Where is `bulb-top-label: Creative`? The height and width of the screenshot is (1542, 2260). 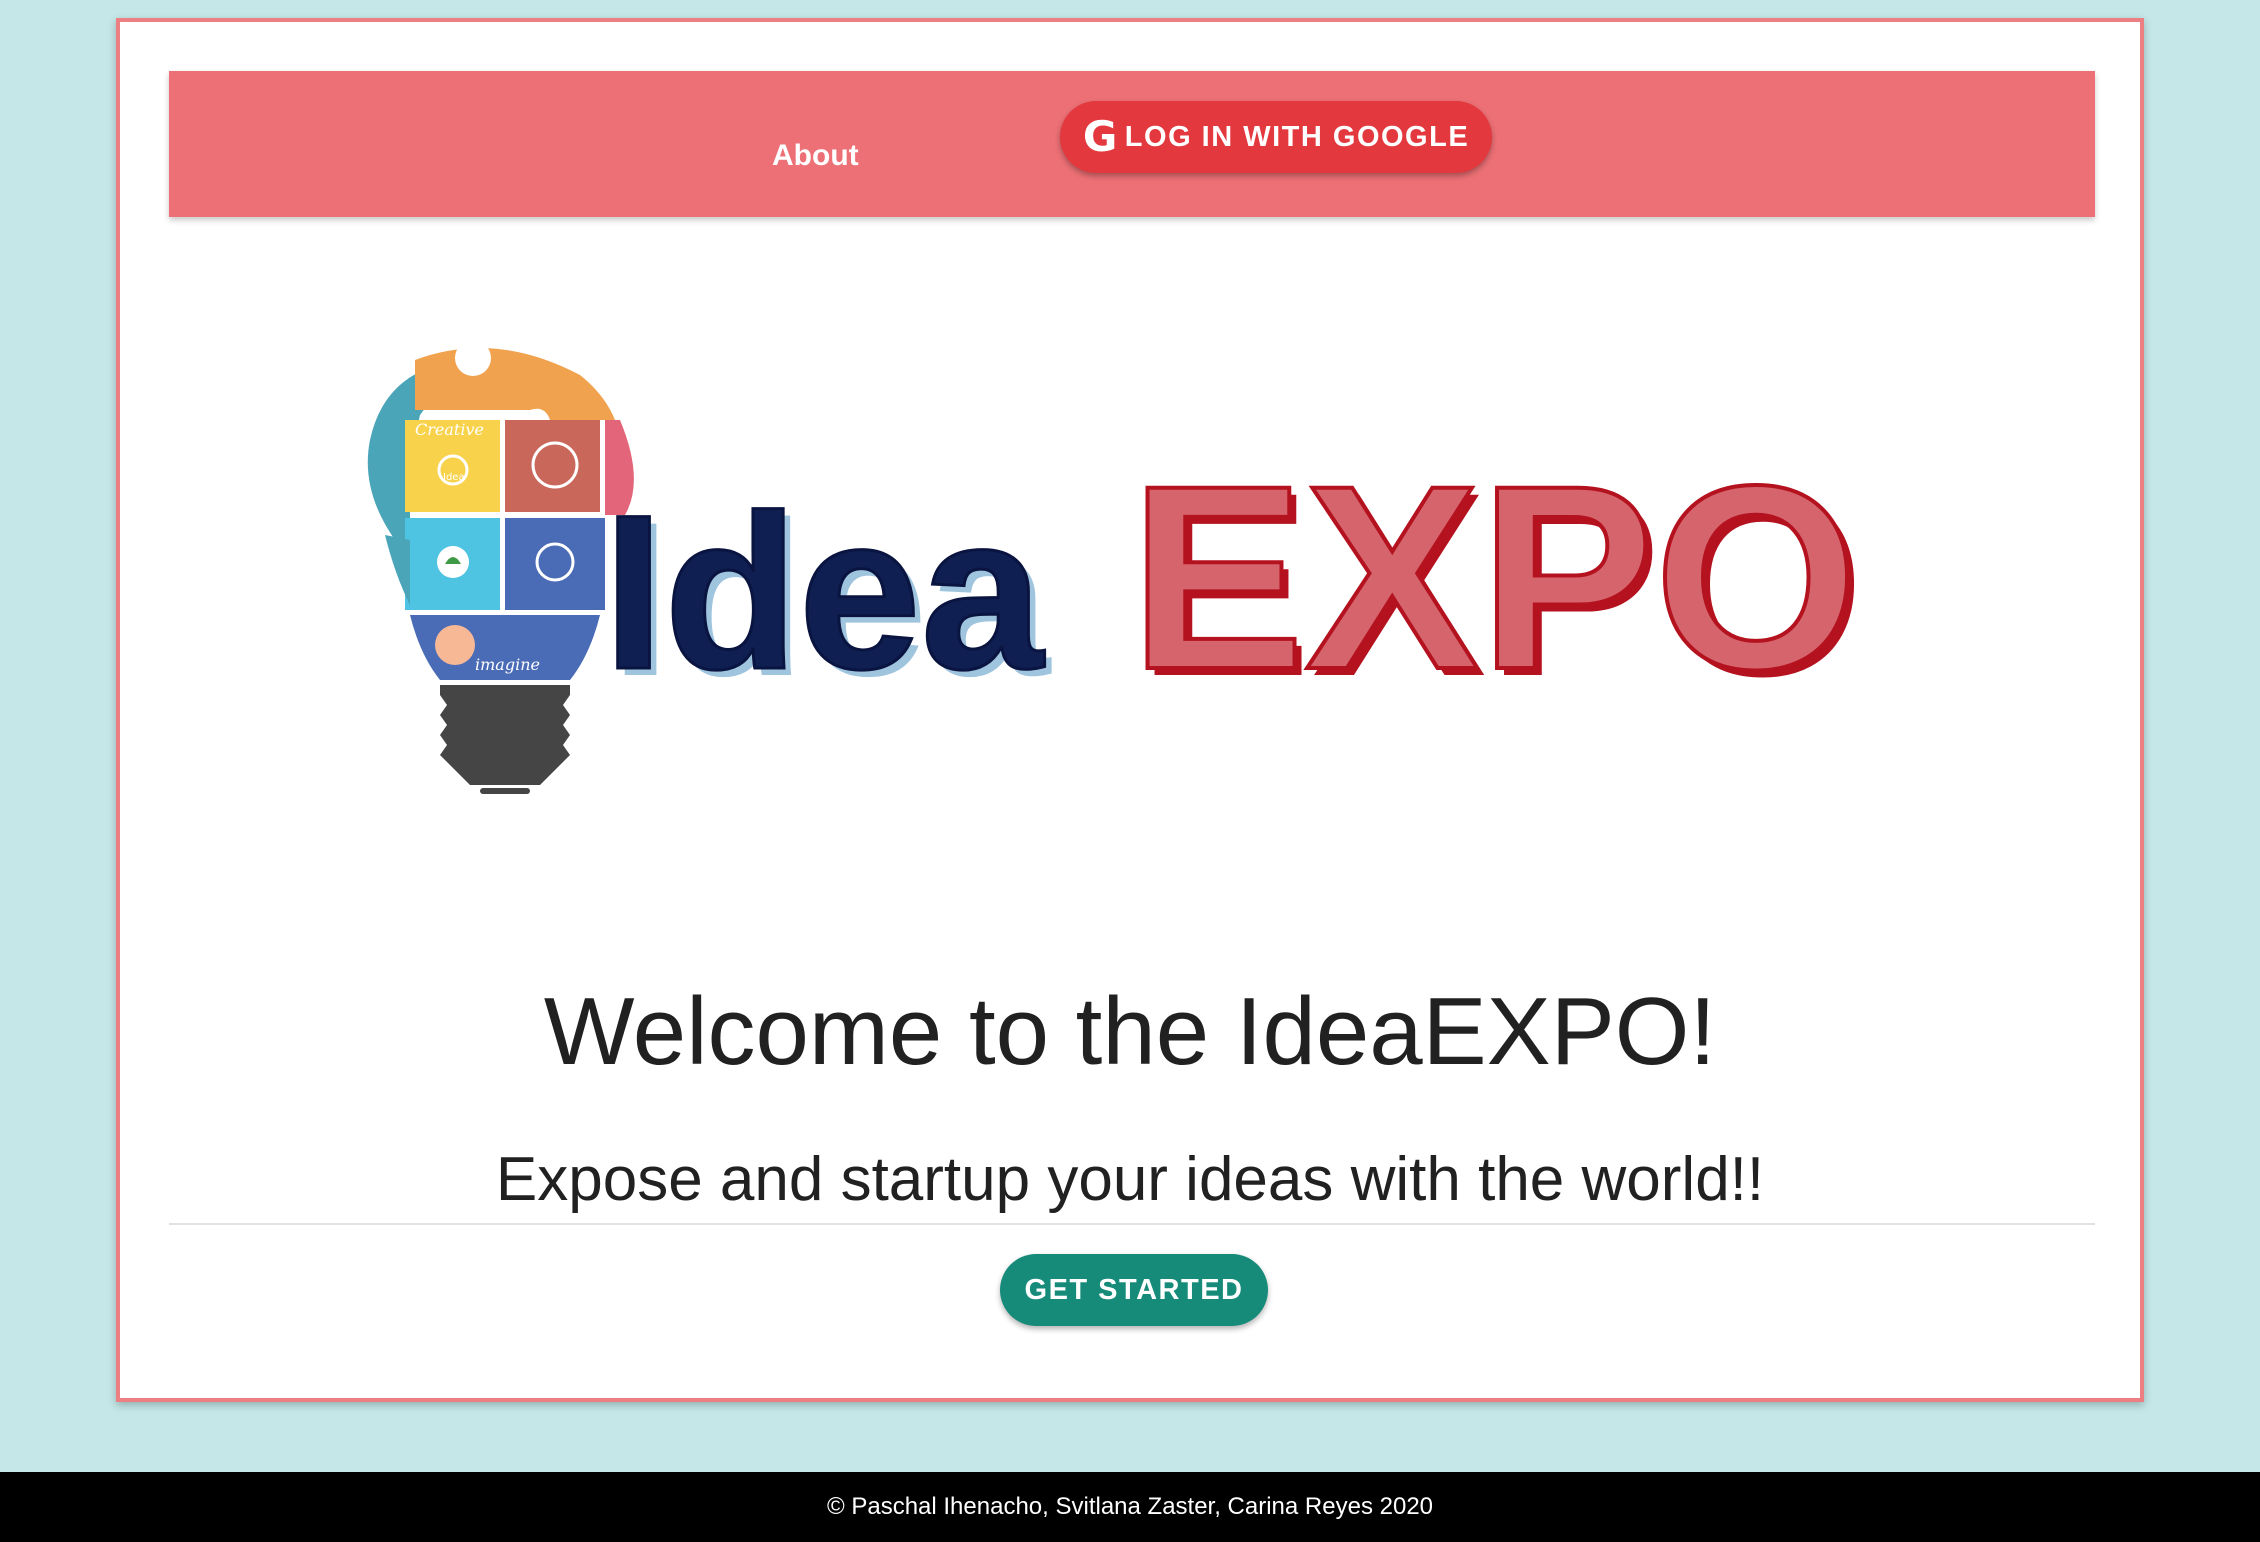 bulb-top-label: Creative is located at coordinates (449, 429).